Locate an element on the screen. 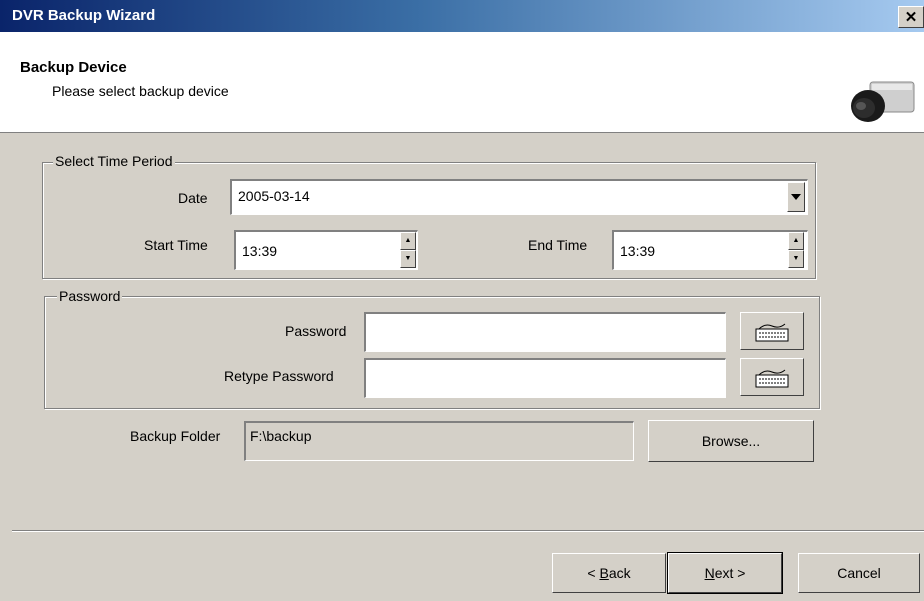 This screenshot has width=924, height=601. backup-folder-label: Backup Folder is located at coordinates (175, 436).